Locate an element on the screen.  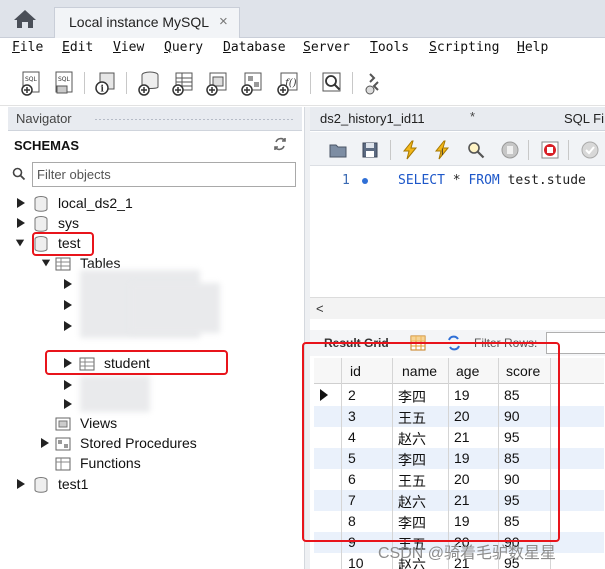
column-header-score: score is located at coordinates (523, 371).